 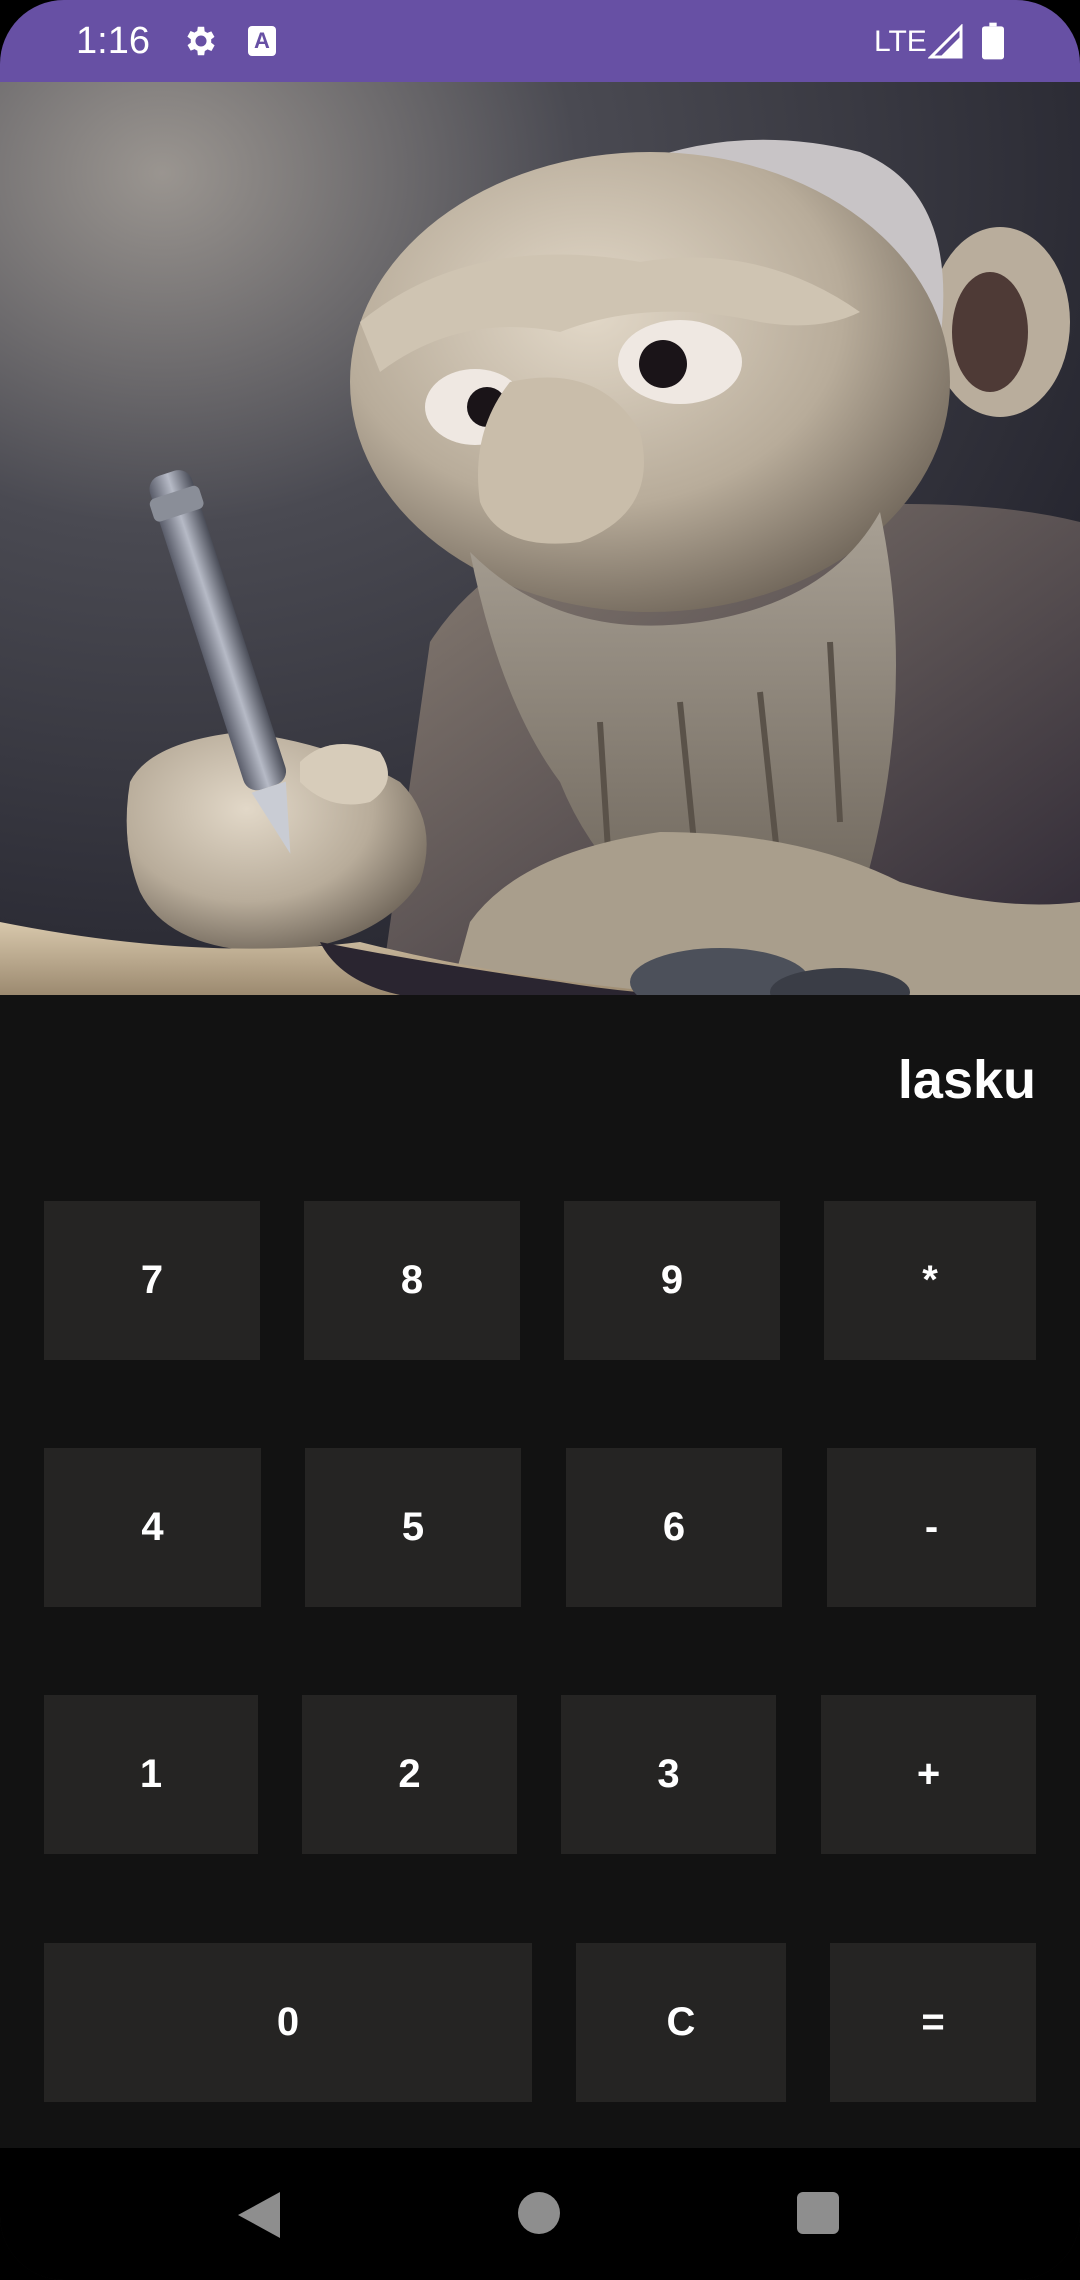 I want to click on back-icon, so click(x=259, y=2215).